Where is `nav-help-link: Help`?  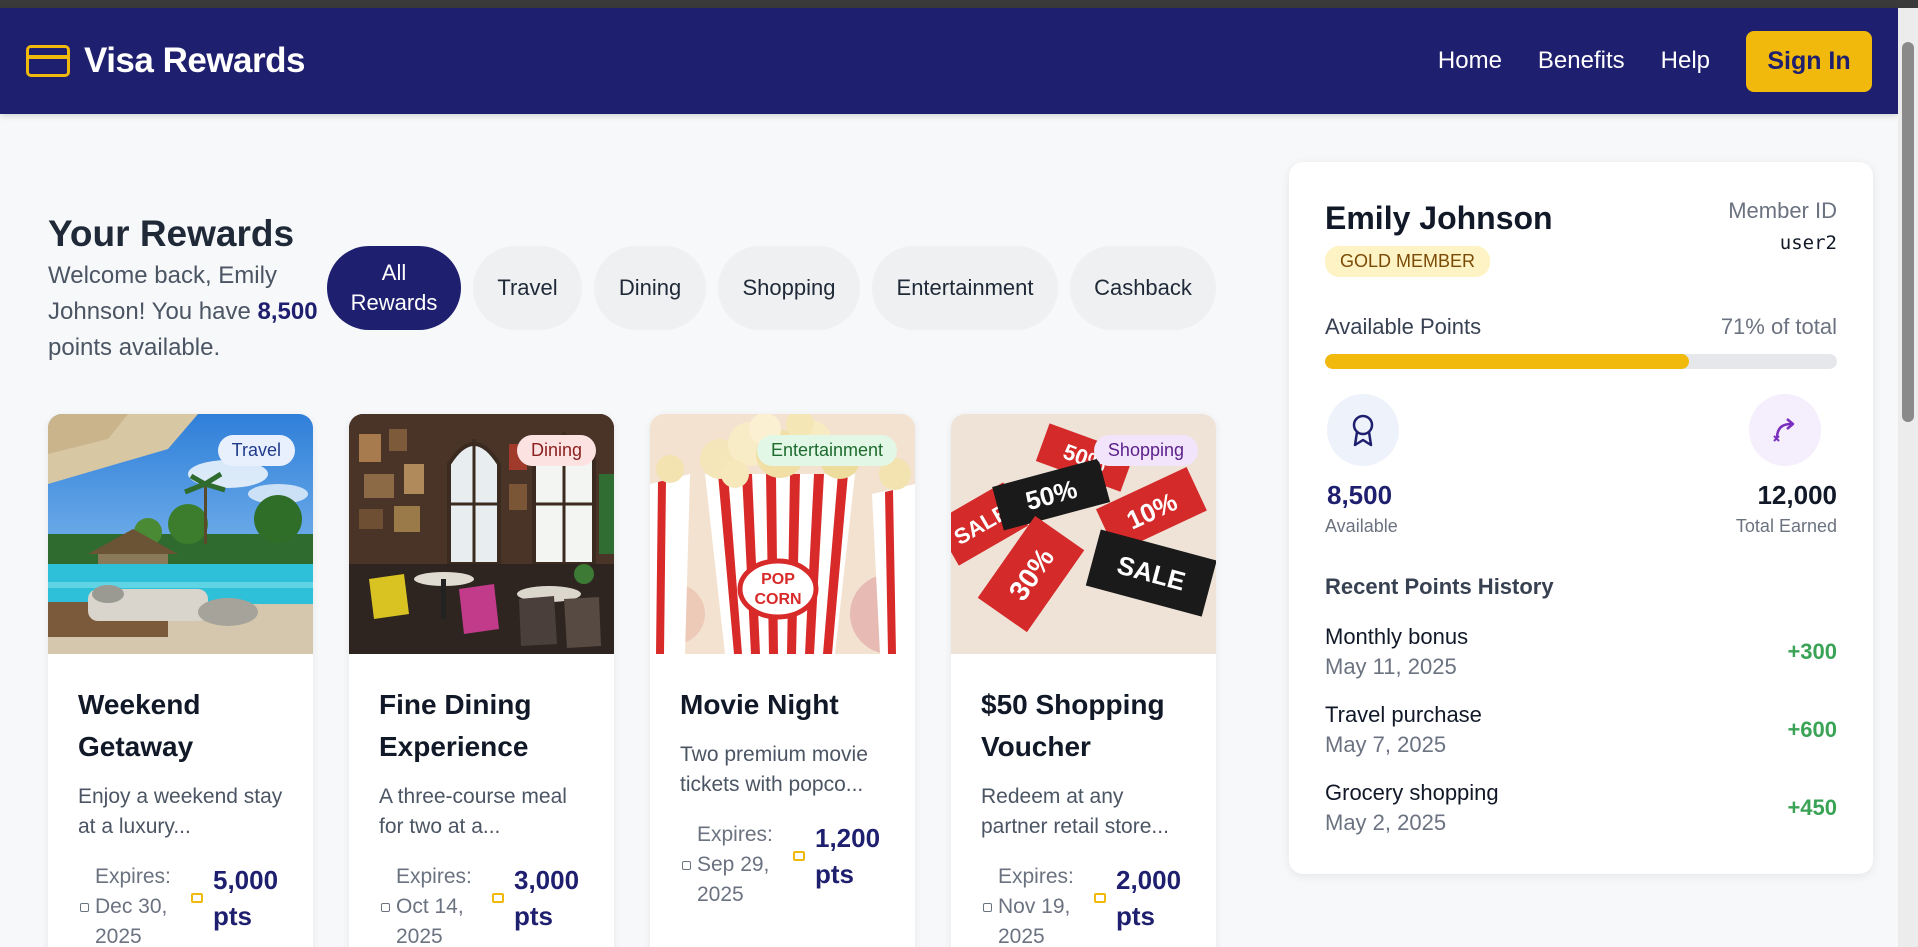
nav-help-link: Help is located at coordinates (1685, 61).